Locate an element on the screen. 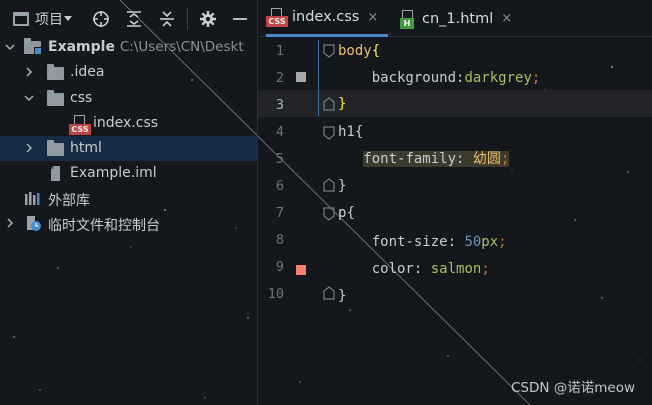 The width and height of the screenshot is (652, 405). code-line-7: p{ is located at coordinates (346, 213).